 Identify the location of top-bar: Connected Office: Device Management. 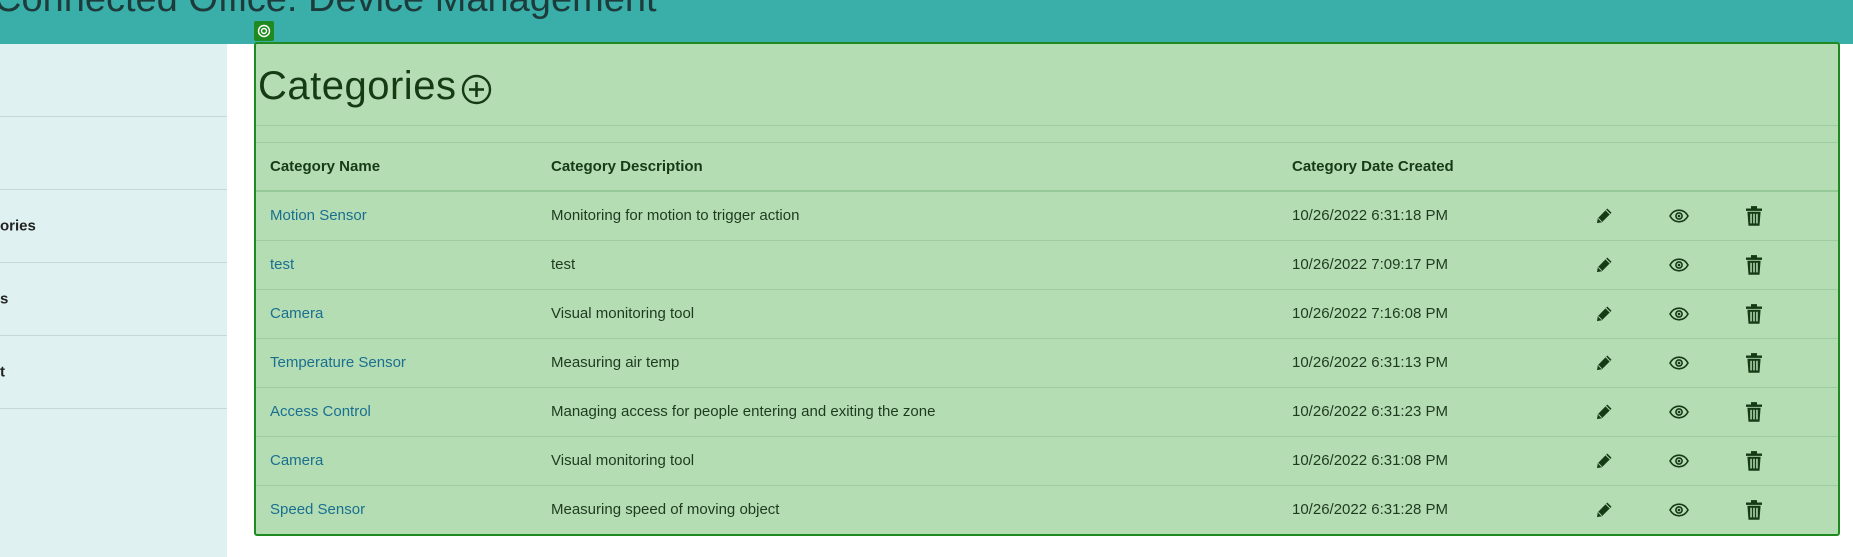
(926, 22).